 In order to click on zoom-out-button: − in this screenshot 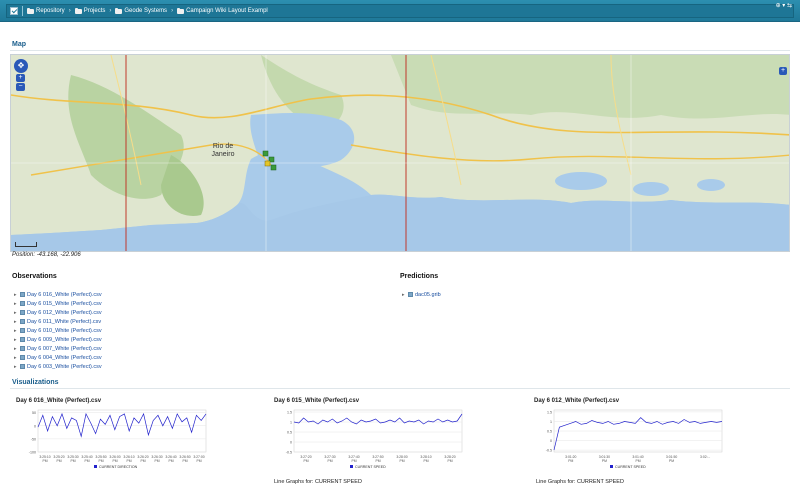, I will do `click(20, 87)`.